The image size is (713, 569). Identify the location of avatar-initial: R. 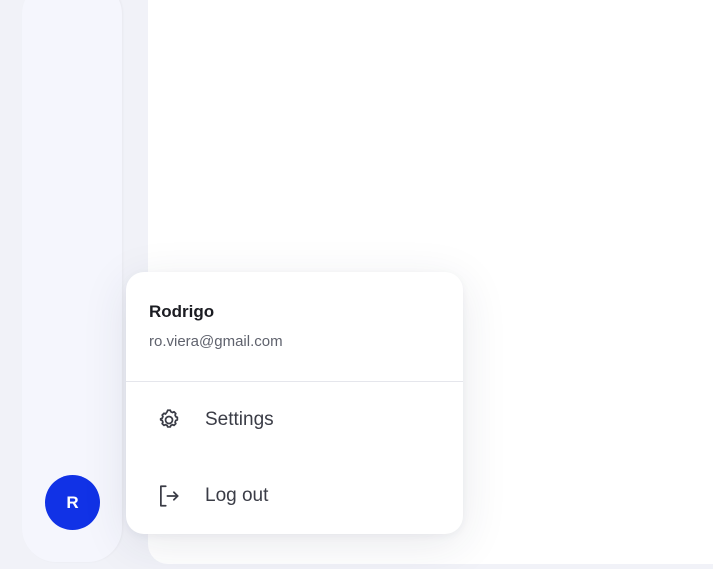
(72, 502).